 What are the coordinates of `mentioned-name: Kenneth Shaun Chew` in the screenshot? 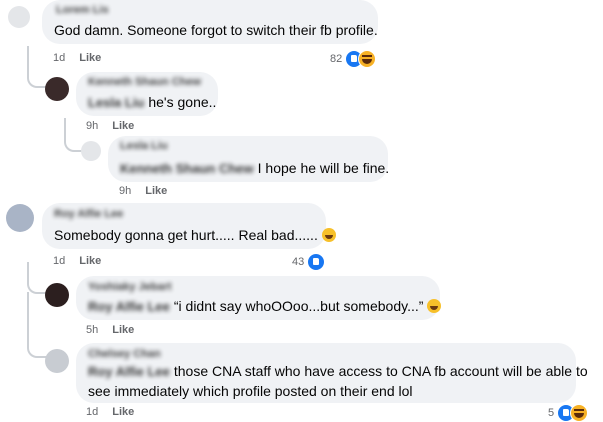 It's located at (187, 168).